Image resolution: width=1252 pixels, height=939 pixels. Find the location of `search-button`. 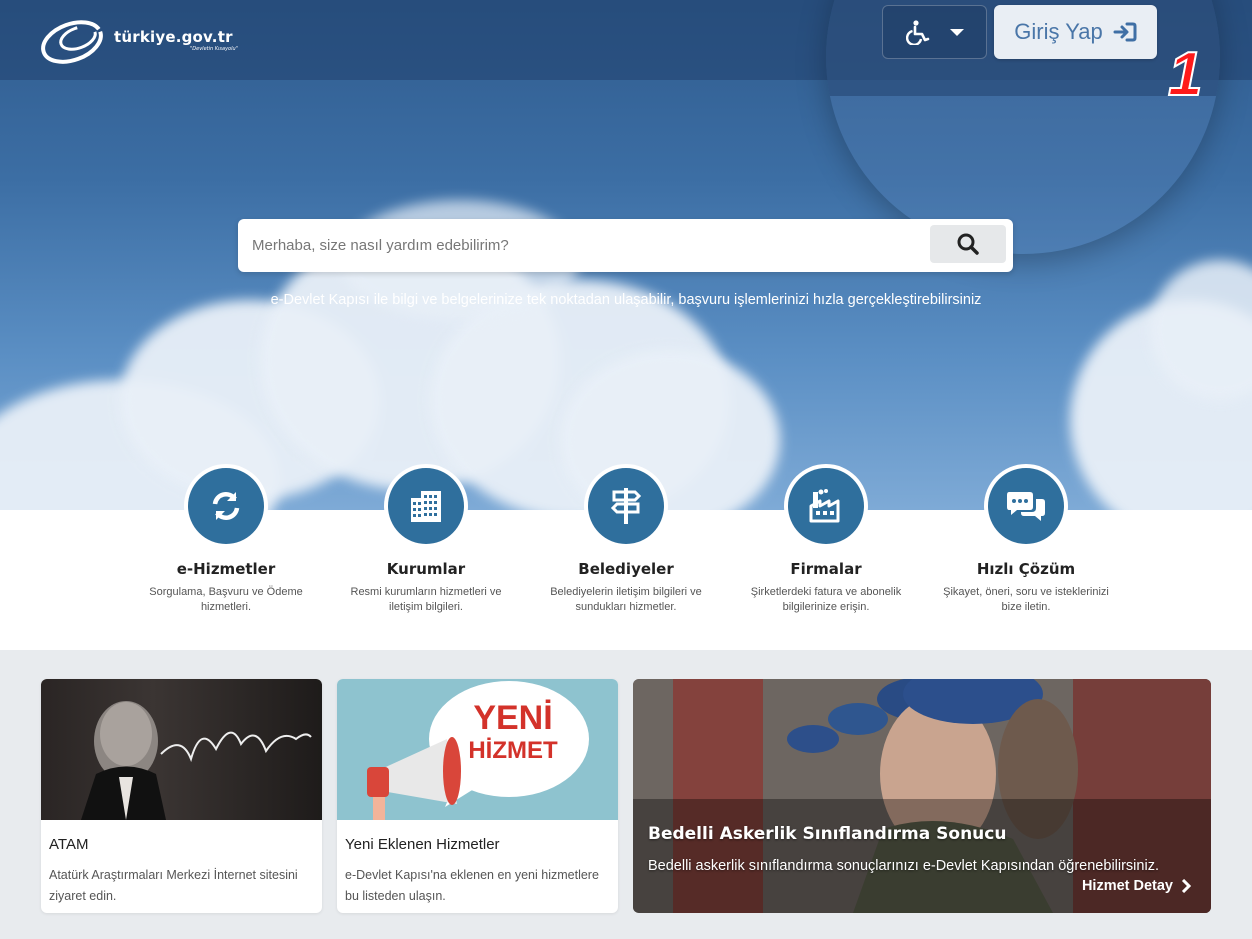

search-button is located at coordinates (968, 244).